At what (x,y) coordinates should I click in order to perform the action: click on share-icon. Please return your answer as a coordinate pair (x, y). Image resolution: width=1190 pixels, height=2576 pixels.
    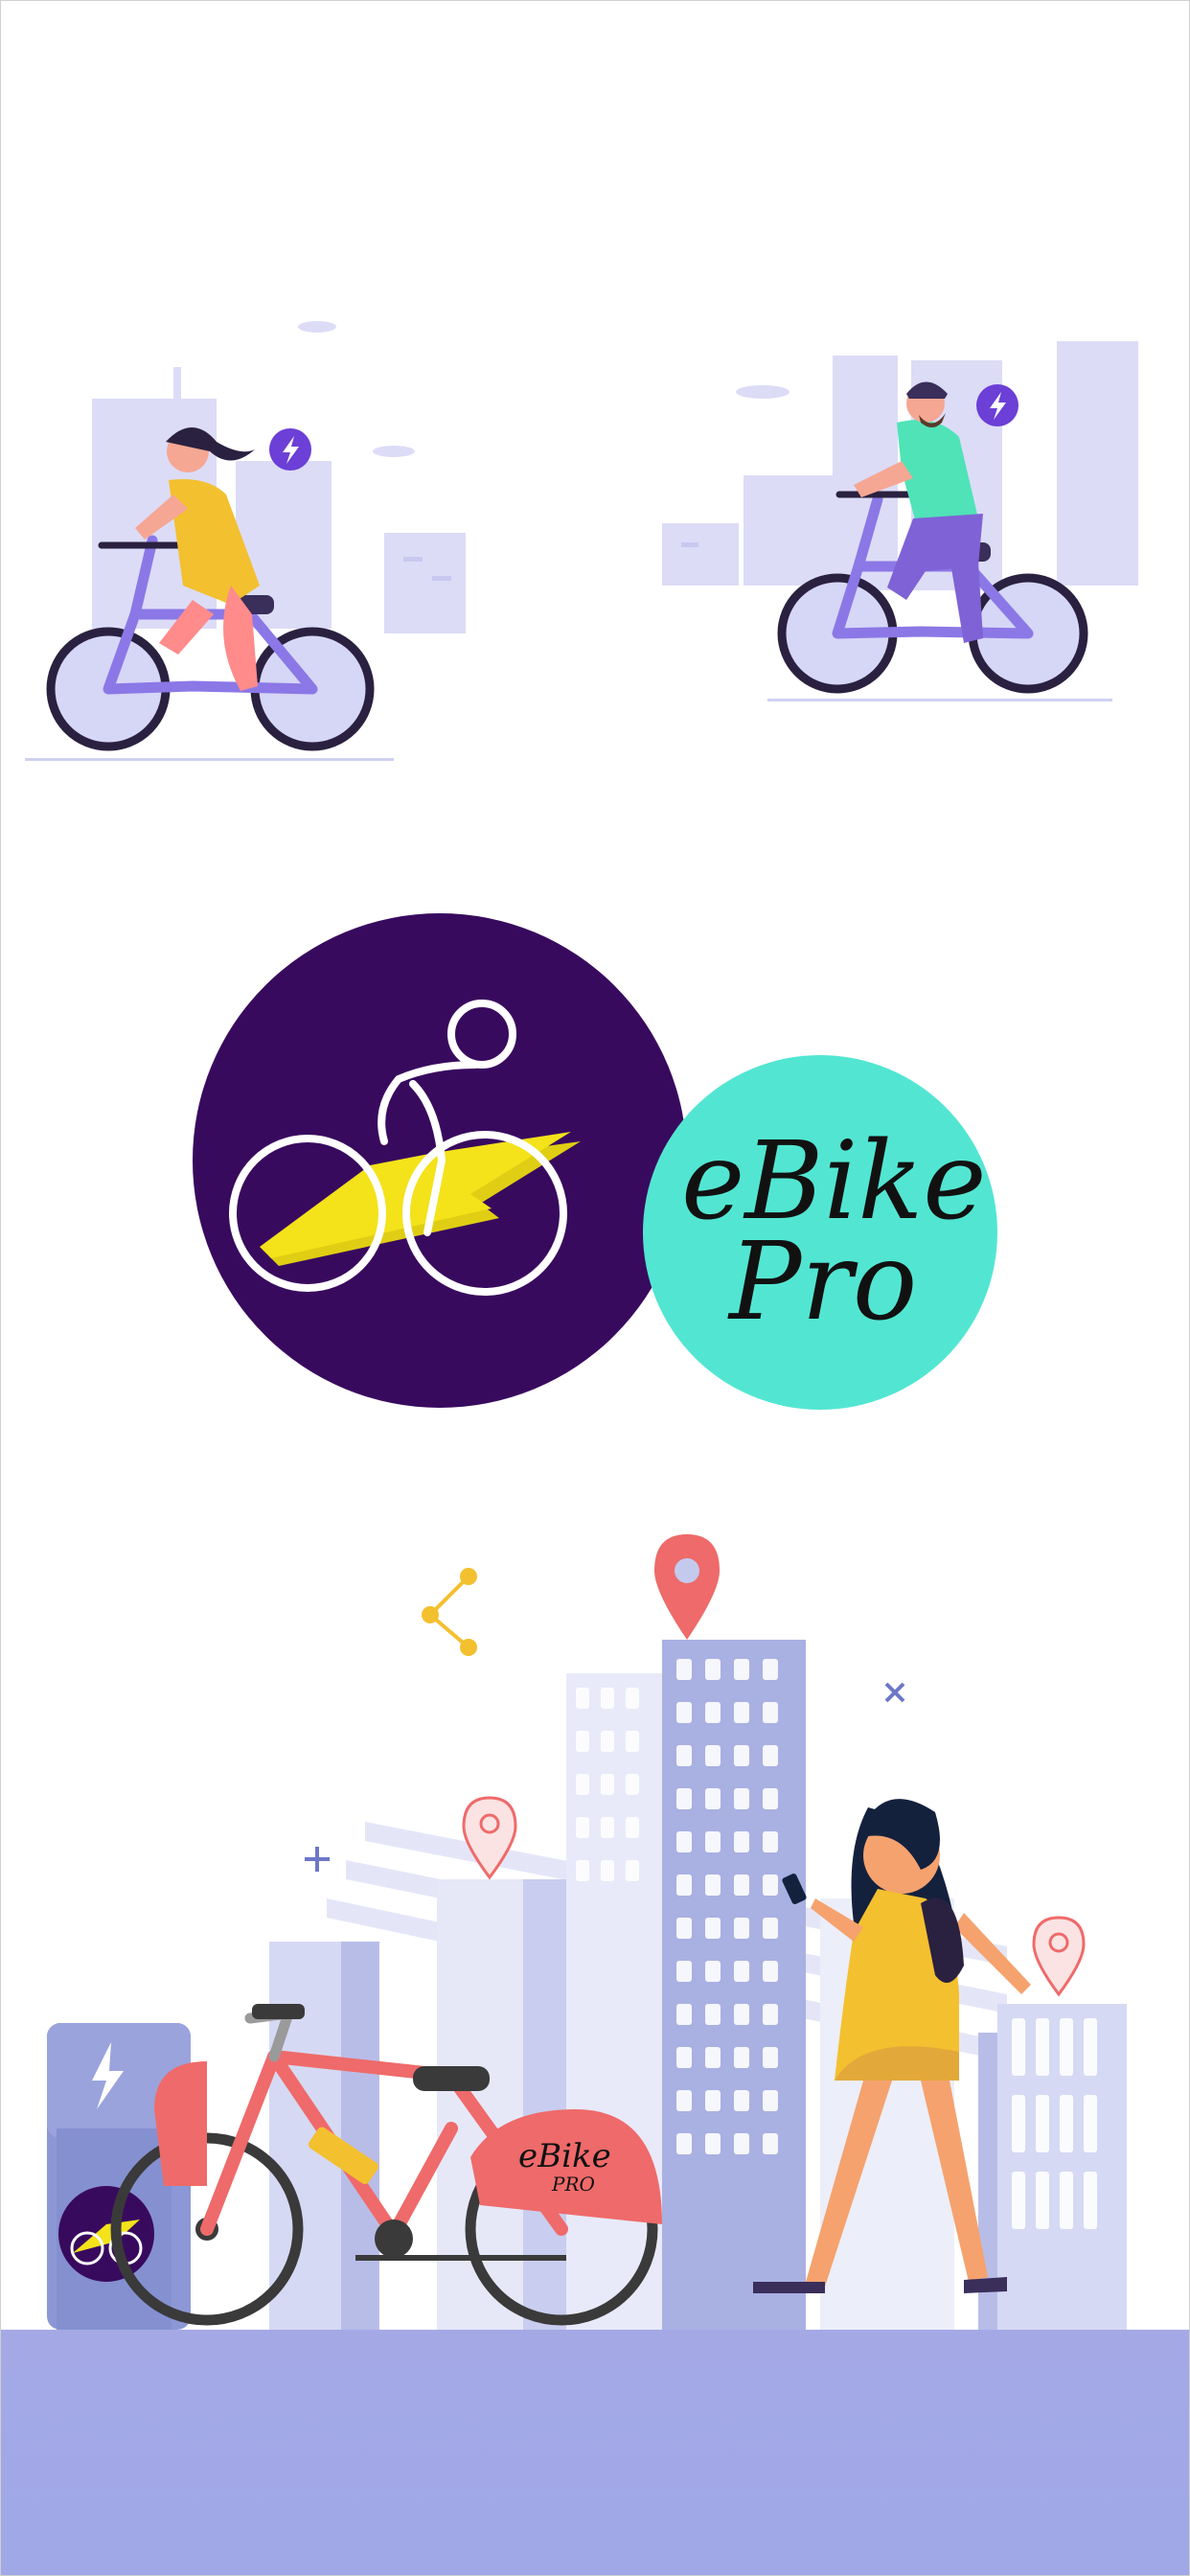
    Looking at the image, I should click on (450, 1612).